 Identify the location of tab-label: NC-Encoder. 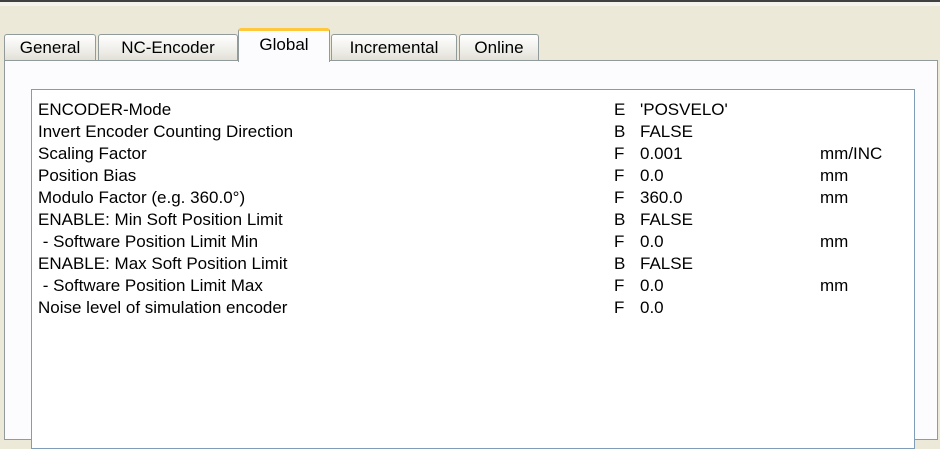
(168, 47).